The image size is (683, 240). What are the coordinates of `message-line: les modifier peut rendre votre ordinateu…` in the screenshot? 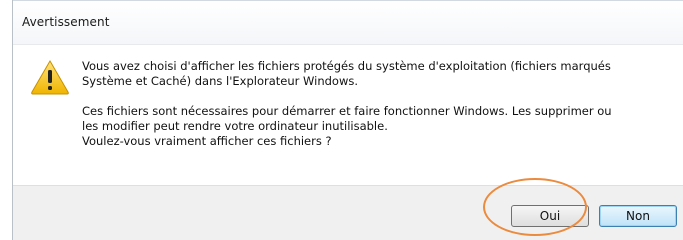 It's located at (235, 126).